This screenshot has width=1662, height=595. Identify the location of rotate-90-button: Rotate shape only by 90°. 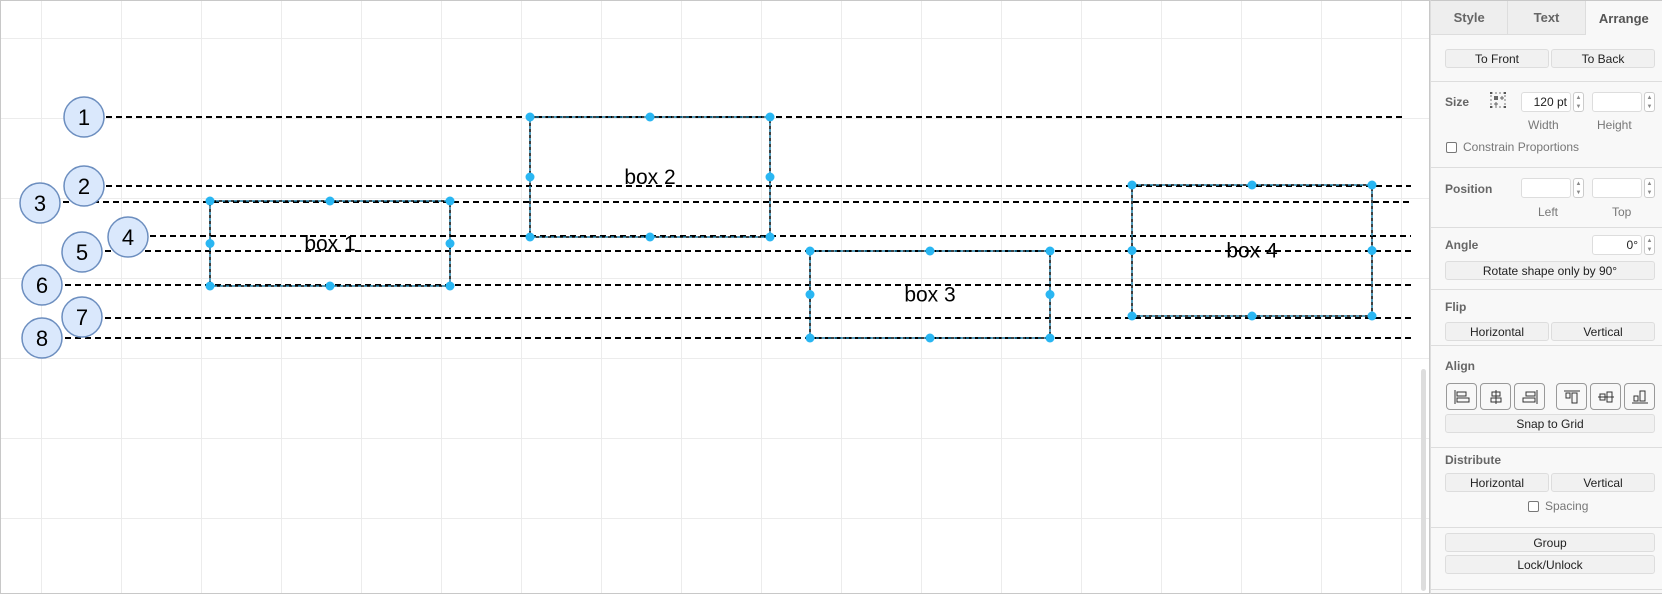
(1550, 270).